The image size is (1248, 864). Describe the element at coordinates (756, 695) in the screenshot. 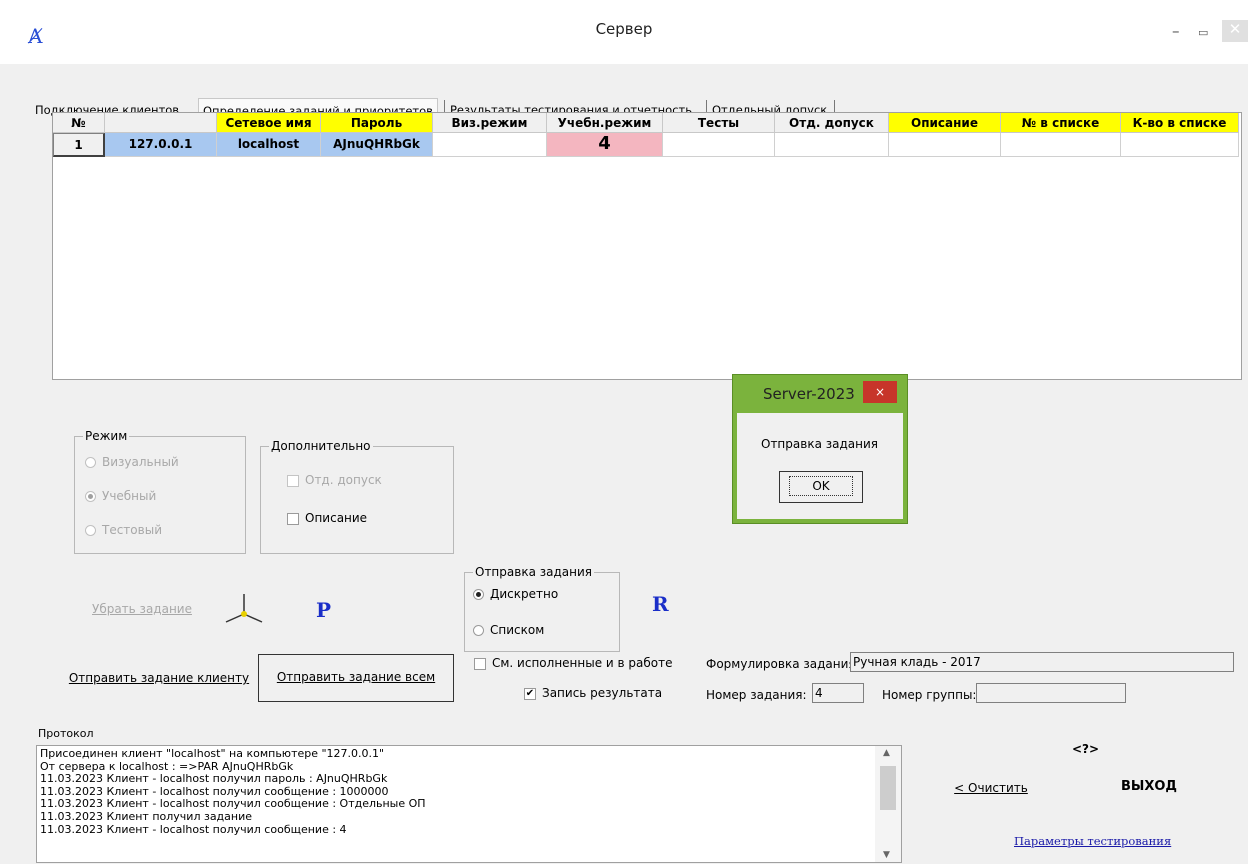

I see `task-number-label: Номер задания:` at that location.